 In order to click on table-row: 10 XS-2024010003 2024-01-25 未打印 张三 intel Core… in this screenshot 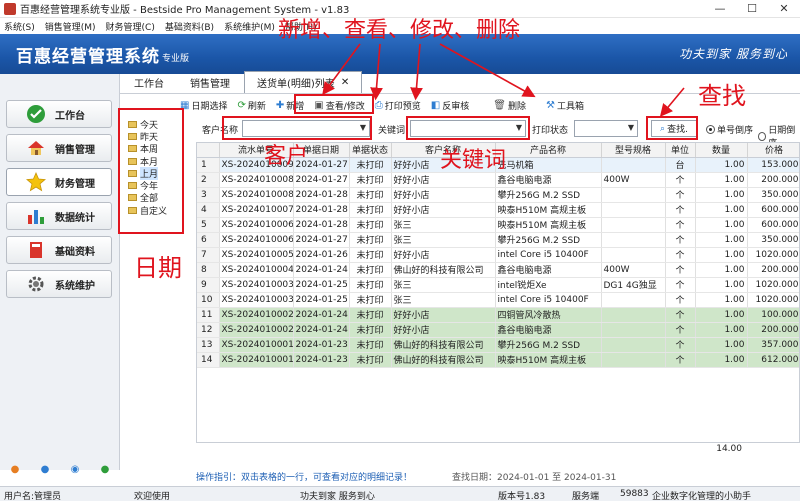, I will do `click(498, 300)`.